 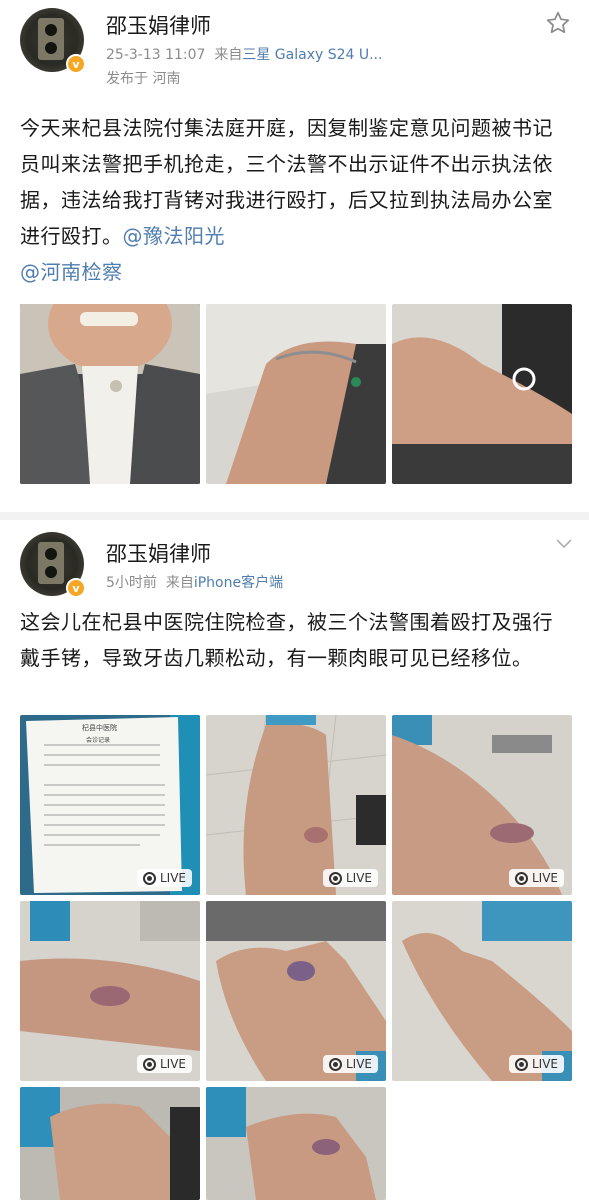 I want to click on post-location: 发布于 河南, so click(x=143, y=79).